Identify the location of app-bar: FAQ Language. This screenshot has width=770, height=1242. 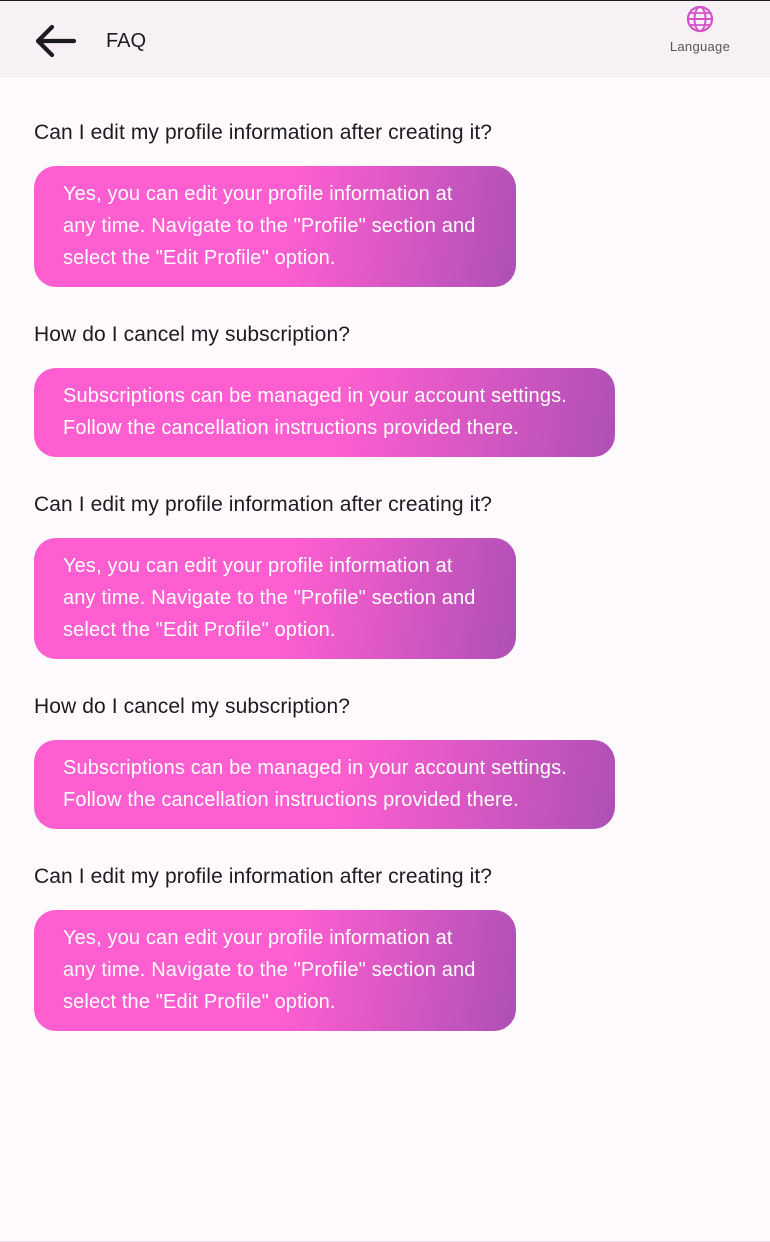
(385, 39).